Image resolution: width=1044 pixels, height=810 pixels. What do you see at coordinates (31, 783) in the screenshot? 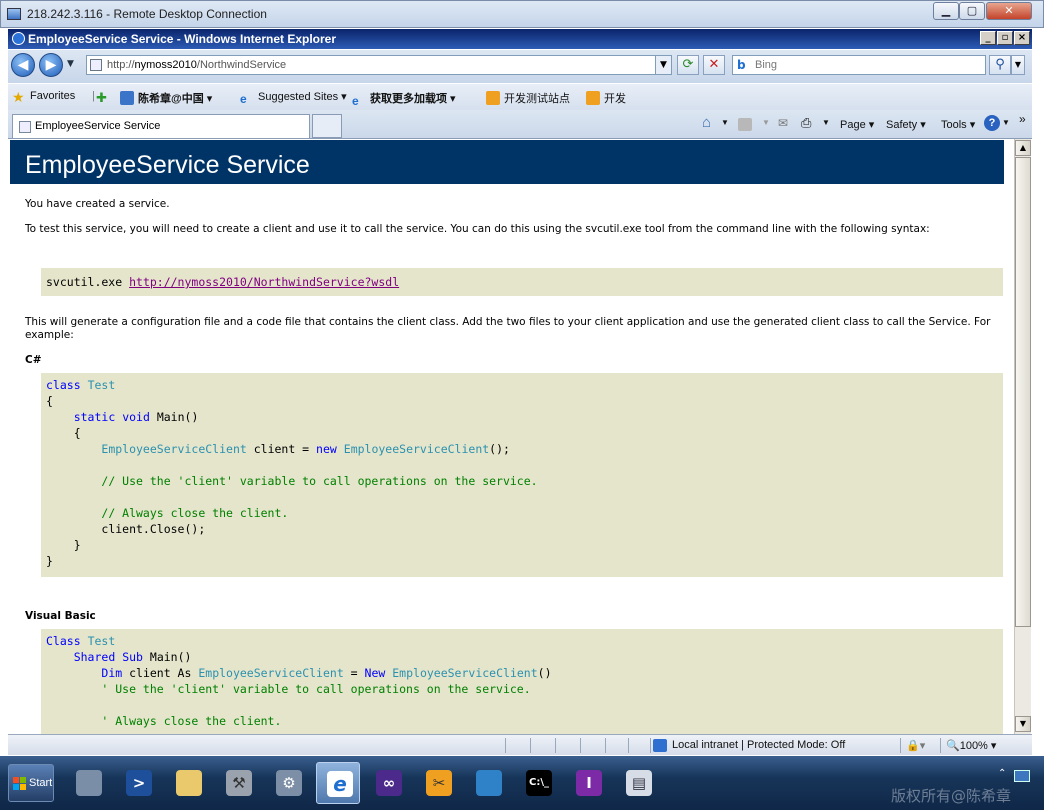
I see `start-button: Start` at bounding box center [31, 783].